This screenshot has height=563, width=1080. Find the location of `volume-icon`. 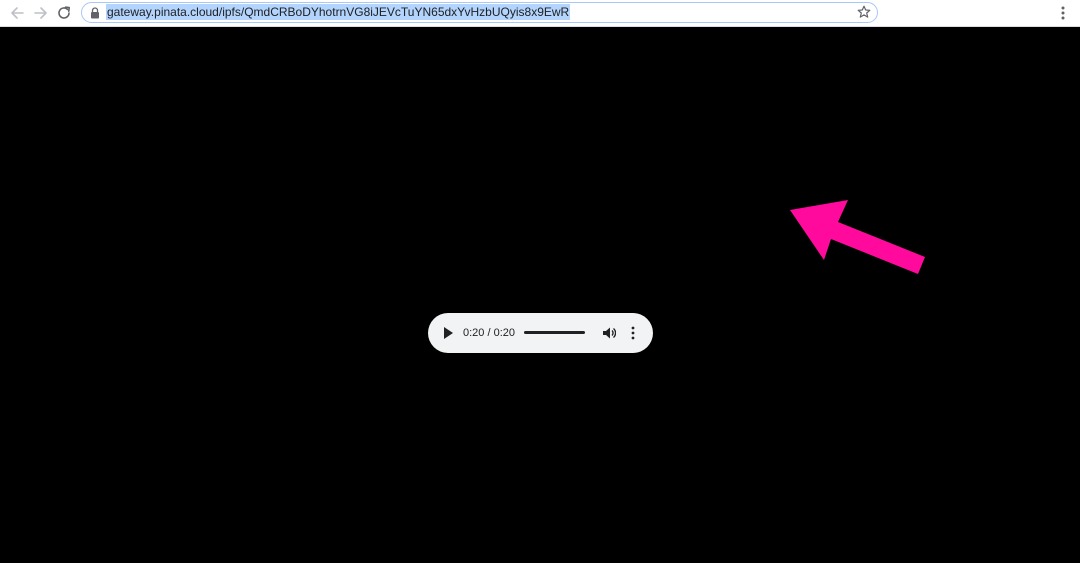

volume-icon is located at coordinates (609, 333).